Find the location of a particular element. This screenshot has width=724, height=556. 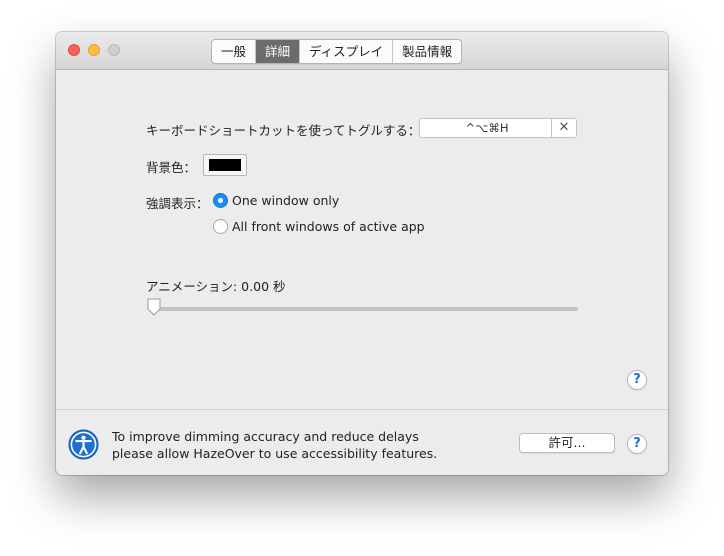

radio-one-window-label: One window only is located at coordinates (285, 200).